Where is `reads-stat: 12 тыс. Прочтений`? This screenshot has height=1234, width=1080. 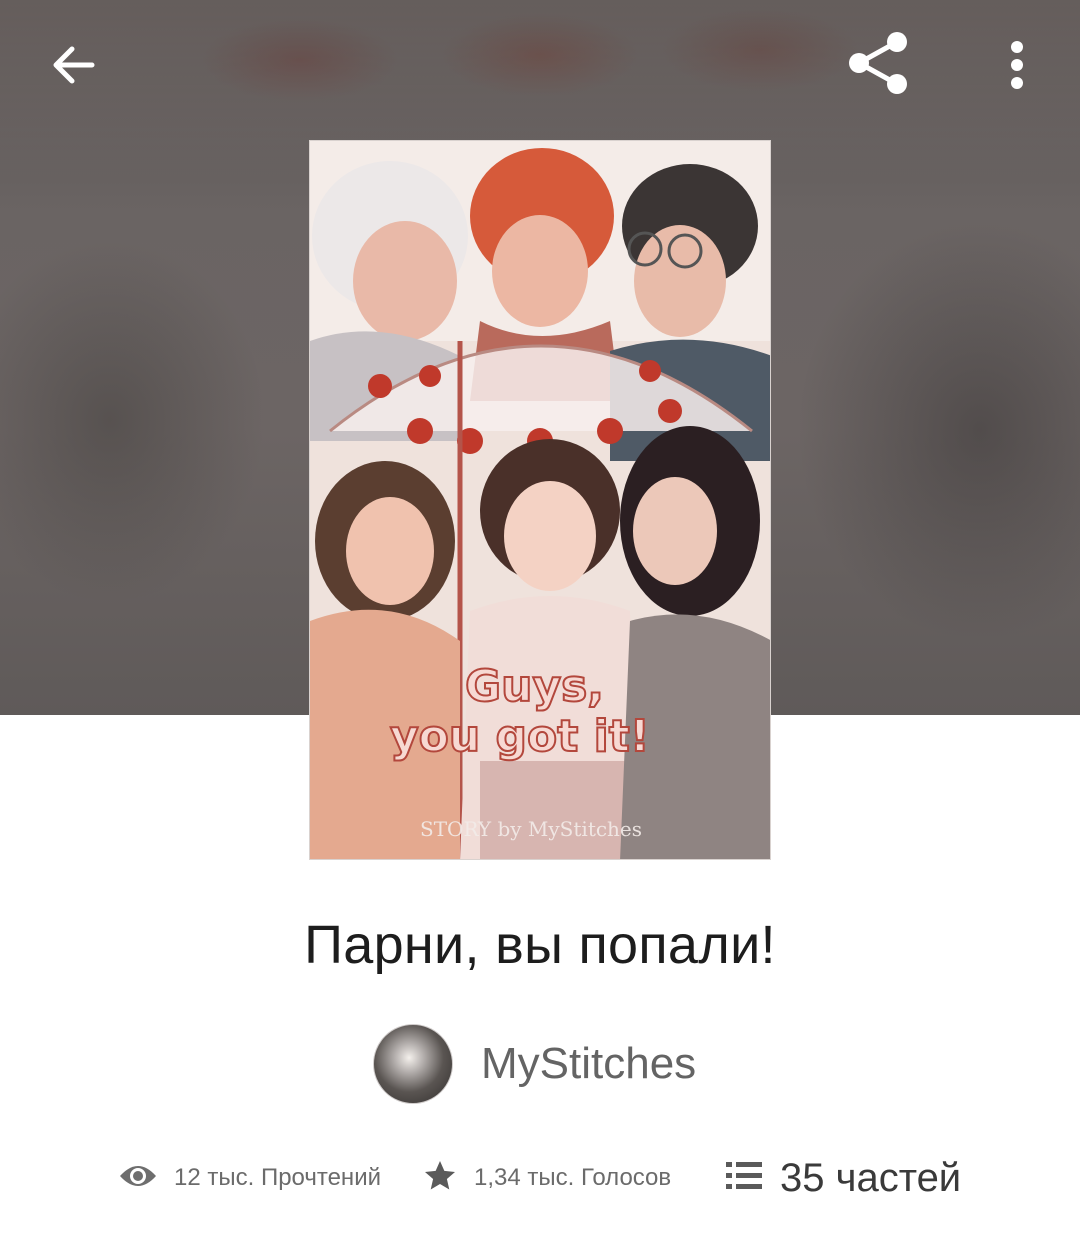
reads-stat: 12 тыс. Прочтений is located at coordinates (249, 1178).